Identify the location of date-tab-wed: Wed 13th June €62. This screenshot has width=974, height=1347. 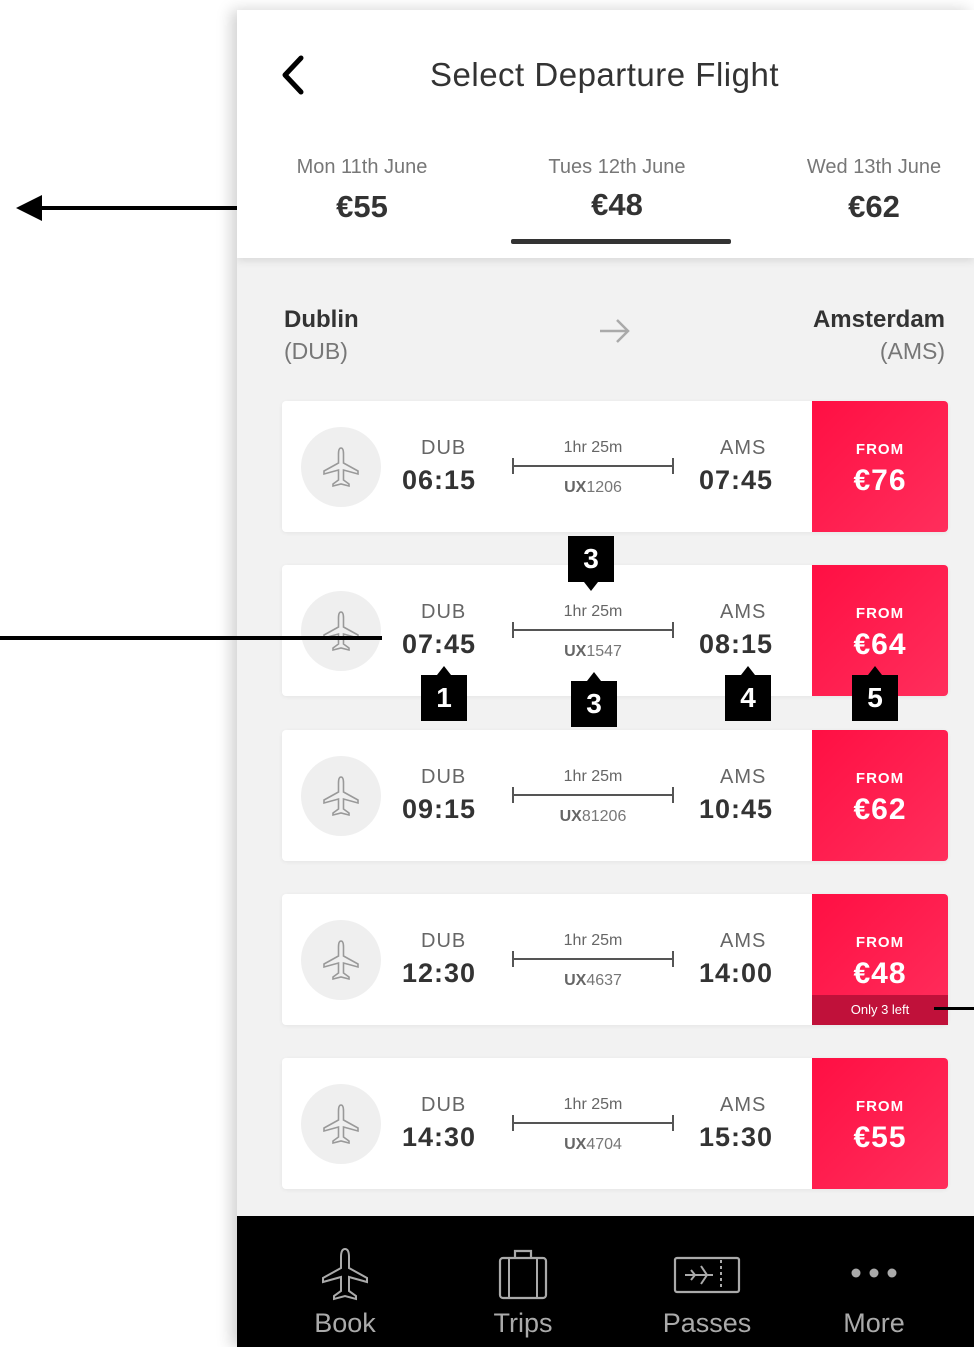
(874, 190).